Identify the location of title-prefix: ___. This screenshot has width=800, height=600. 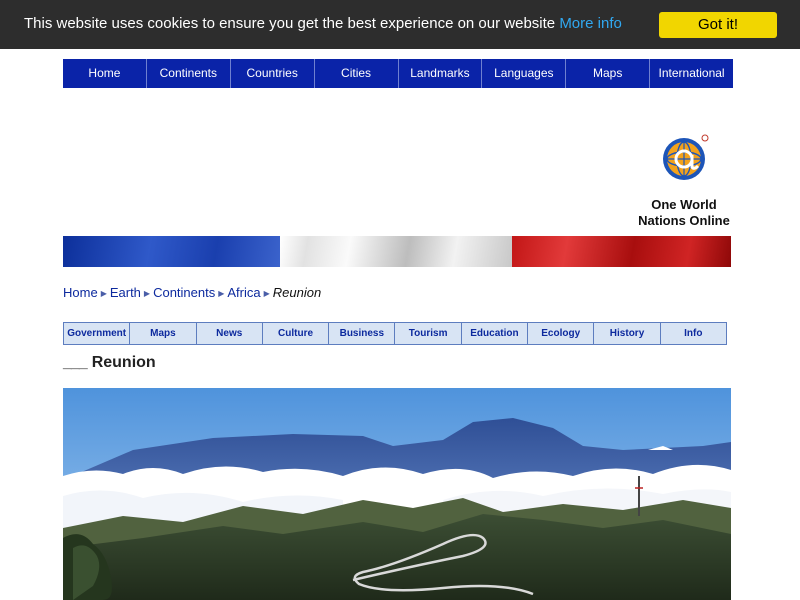
(75, 362).